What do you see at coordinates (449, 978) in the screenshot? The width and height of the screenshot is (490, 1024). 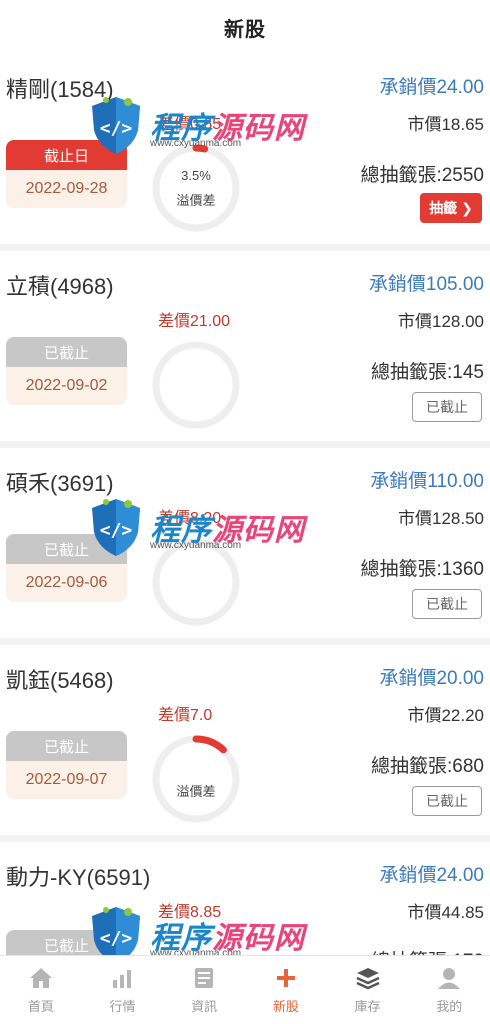 I see `user-icon` at bounding box center [449, 978].